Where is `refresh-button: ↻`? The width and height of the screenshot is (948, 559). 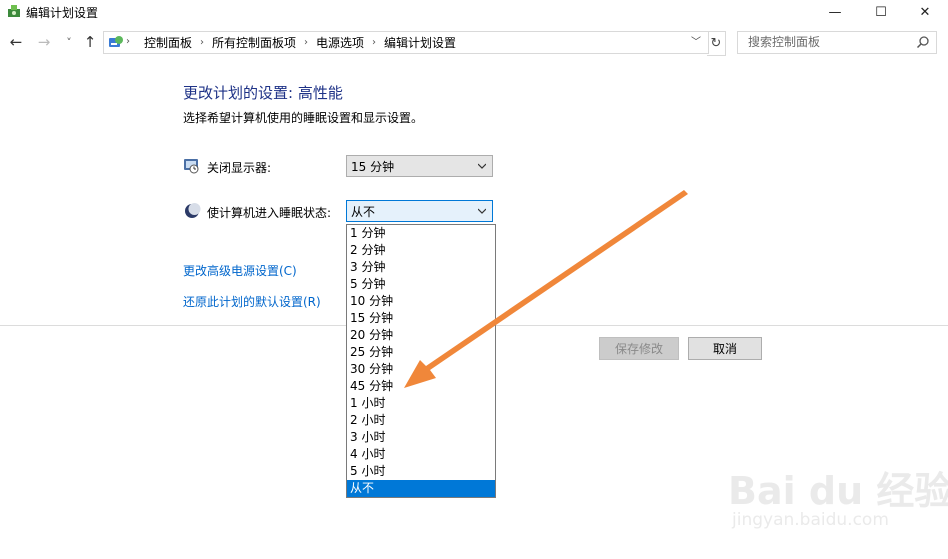 refresh-button: ↻ is located at coordinates (716, 43).